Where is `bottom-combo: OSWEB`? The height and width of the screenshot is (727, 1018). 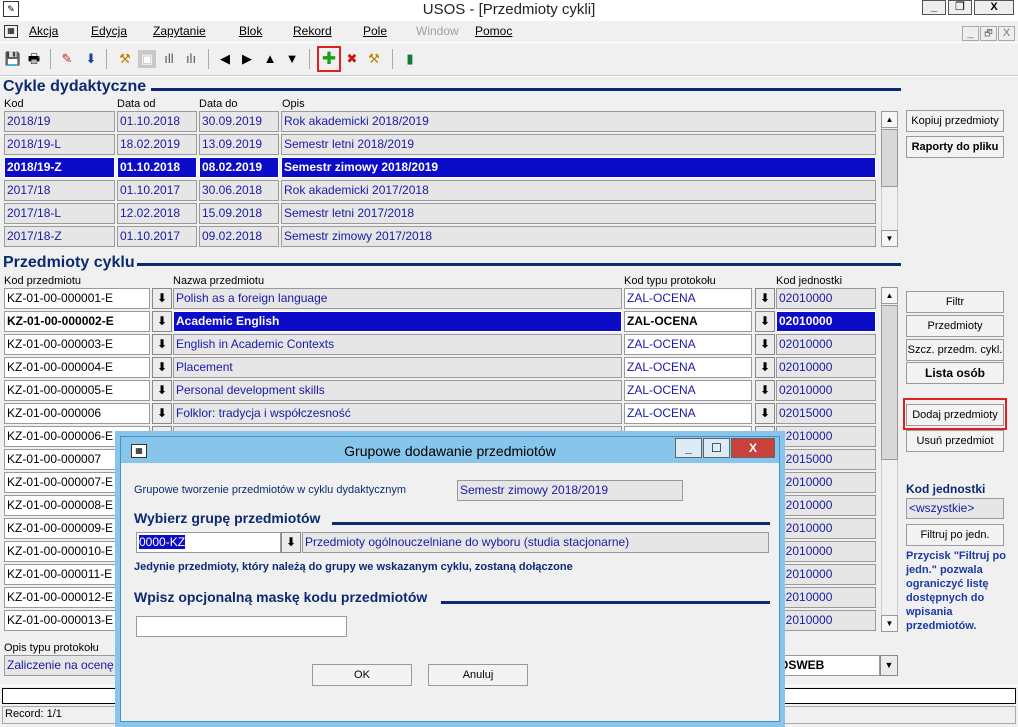
bottom-combo: OSWEB is located at coordinates (828, 665).